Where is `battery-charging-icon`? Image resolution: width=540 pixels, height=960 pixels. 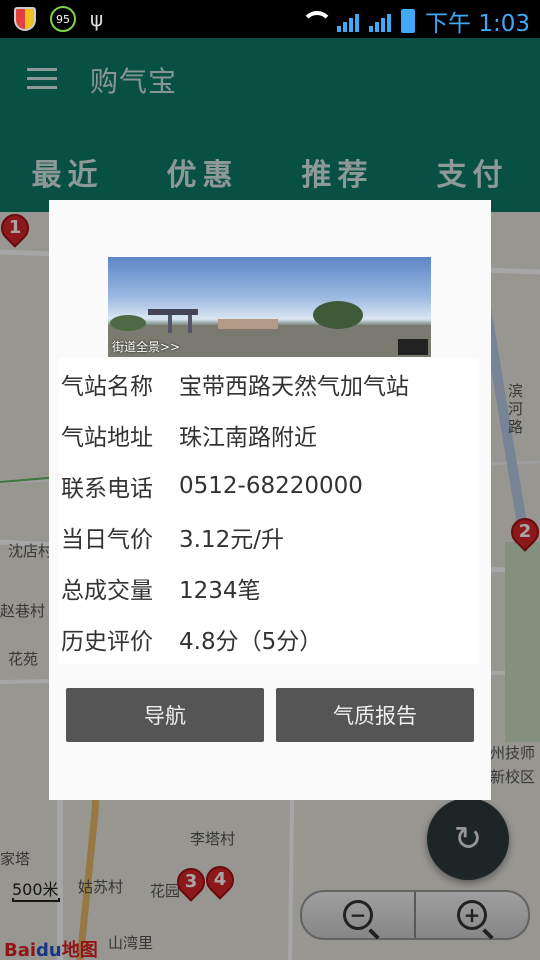 battery-charging-icon is located at coordinates (408, 21).